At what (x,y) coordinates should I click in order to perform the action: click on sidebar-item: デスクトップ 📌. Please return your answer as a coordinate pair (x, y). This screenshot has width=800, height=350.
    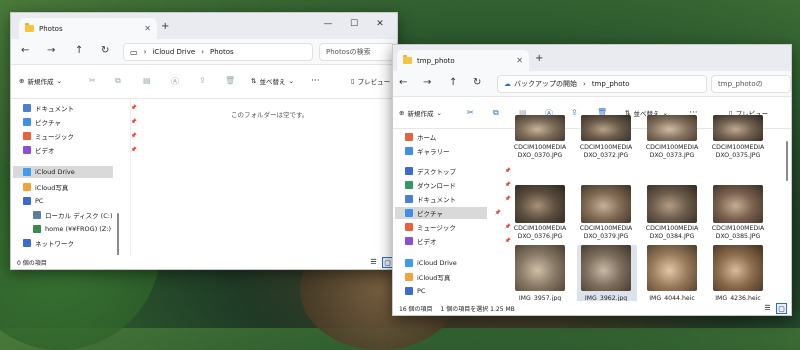
    Looking at the image, I should click on (458, 171).